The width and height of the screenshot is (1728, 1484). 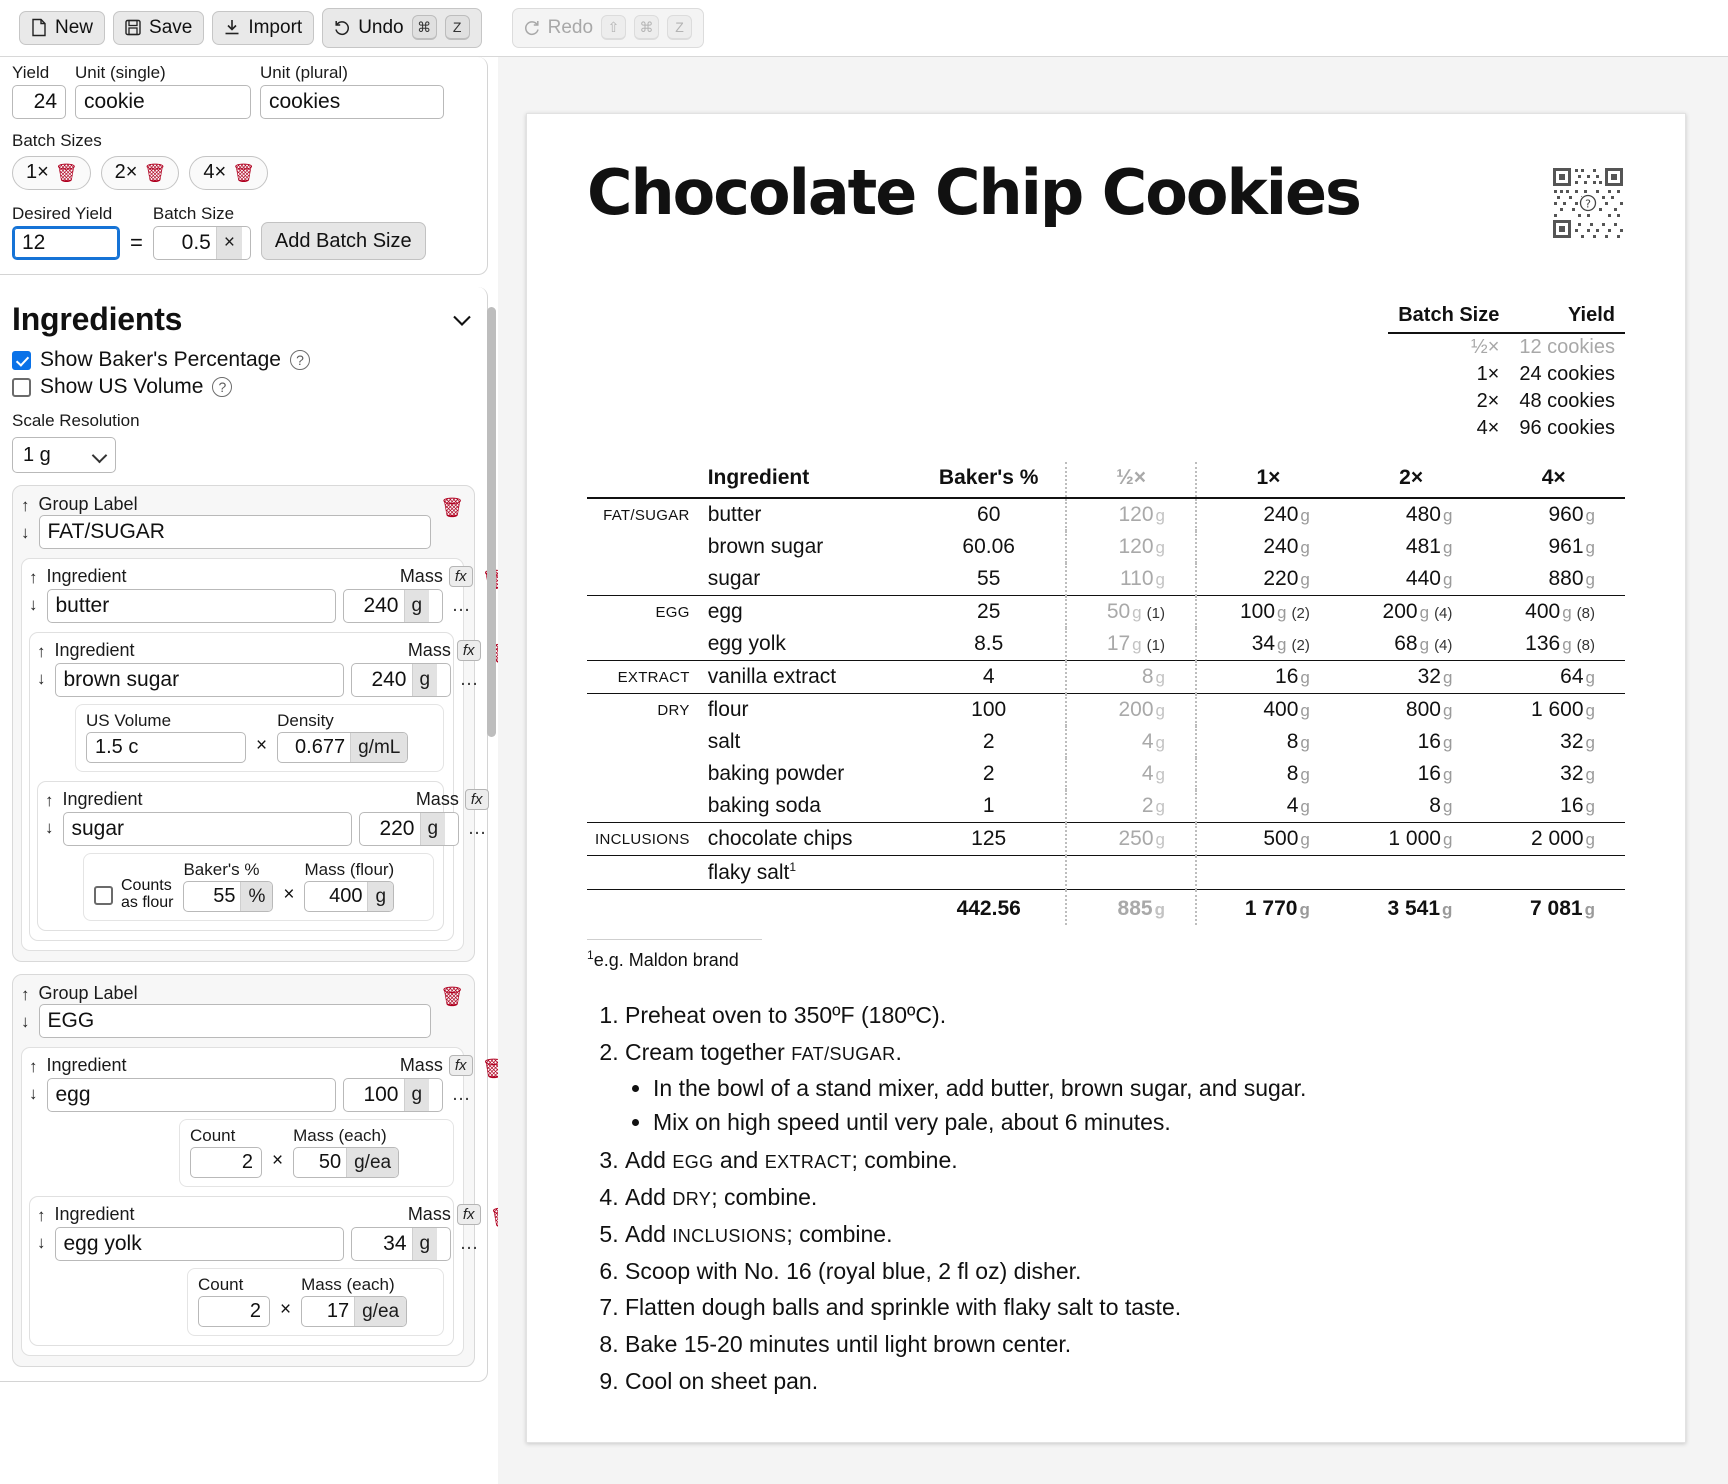 I want to click on mass-each-field: Mass (each) g/ea, so click(x=354, y=1301).